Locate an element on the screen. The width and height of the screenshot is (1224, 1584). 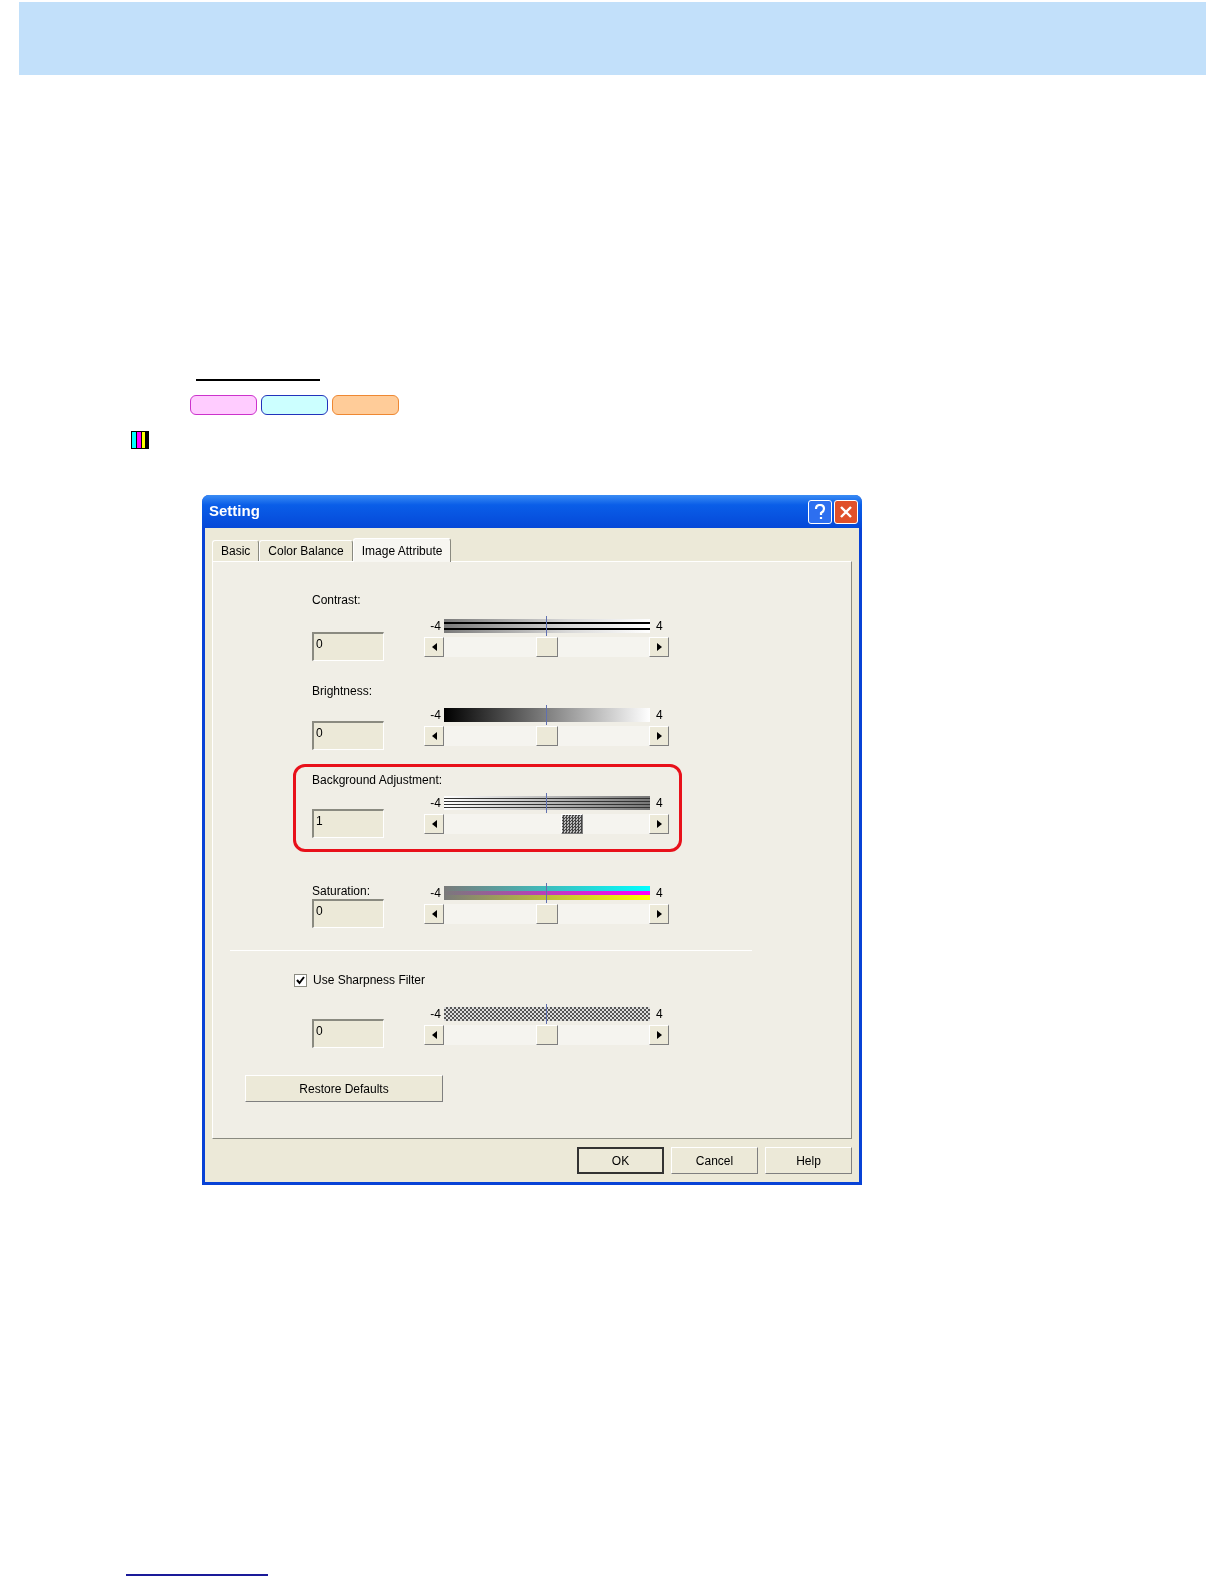
close-icon is located at coordinates (846, 511).